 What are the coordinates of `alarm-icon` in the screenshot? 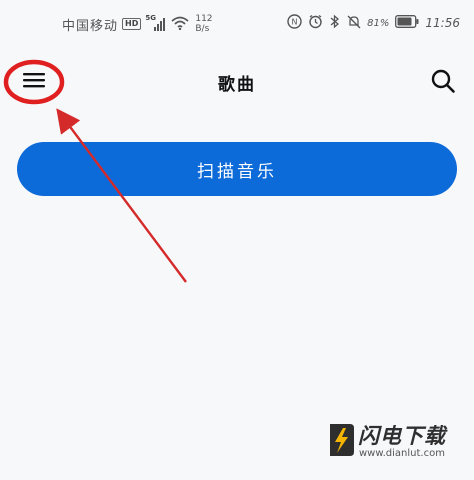 It's located at (315, 23).